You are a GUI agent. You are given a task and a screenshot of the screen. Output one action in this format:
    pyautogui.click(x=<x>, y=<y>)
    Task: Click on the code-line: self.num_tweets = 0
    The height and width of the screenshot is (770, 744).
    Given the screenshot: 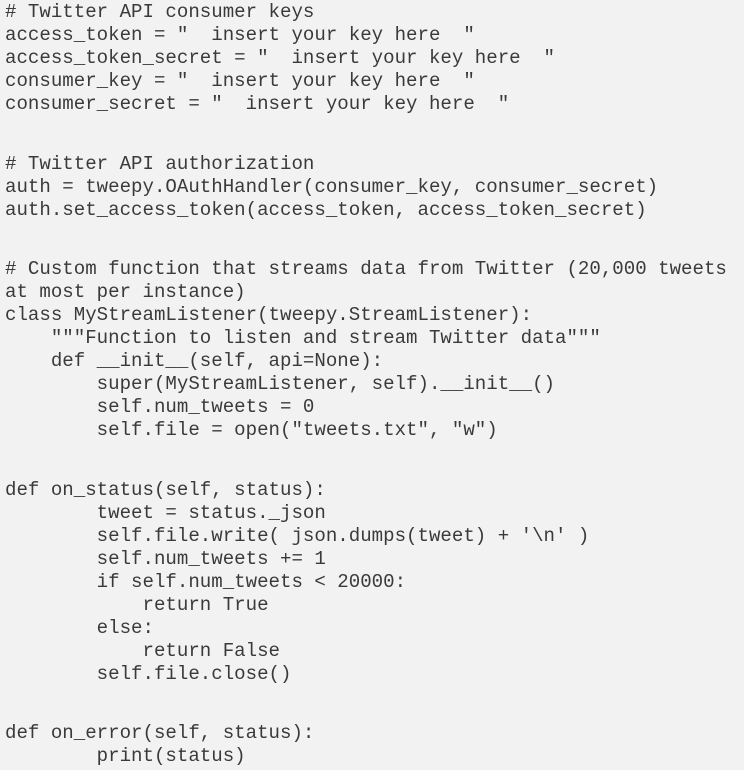 What is the action you would take?
    pyautogui.click(x=160, y=407)
    